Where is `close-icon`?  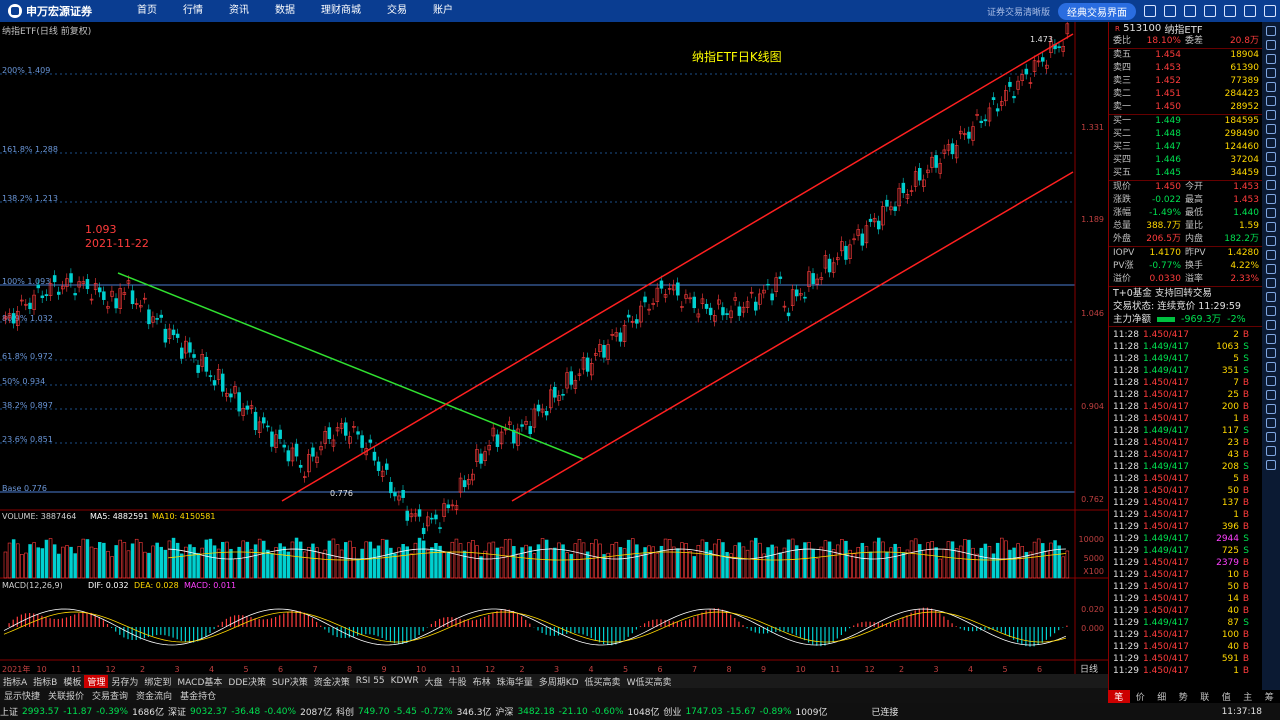 close-icon is located at coordinates (1270, 11).